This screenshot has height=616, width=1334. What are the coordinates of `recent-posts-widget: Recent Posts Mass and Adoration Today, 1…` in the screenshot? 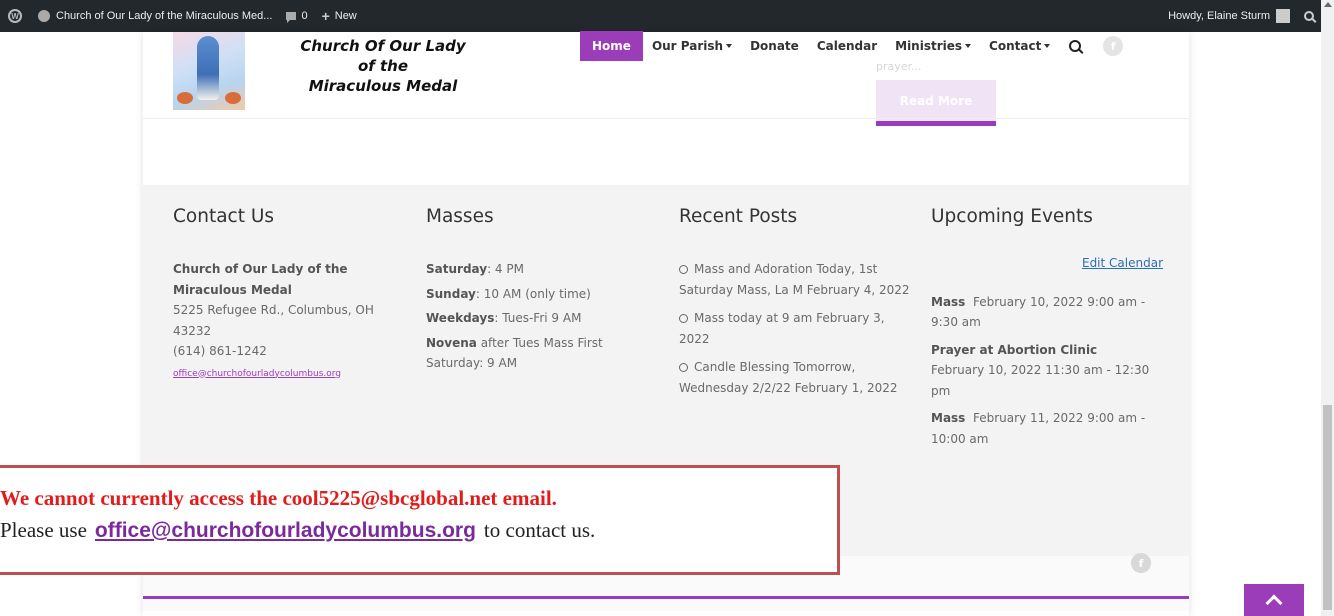 It's located at (795, 305).